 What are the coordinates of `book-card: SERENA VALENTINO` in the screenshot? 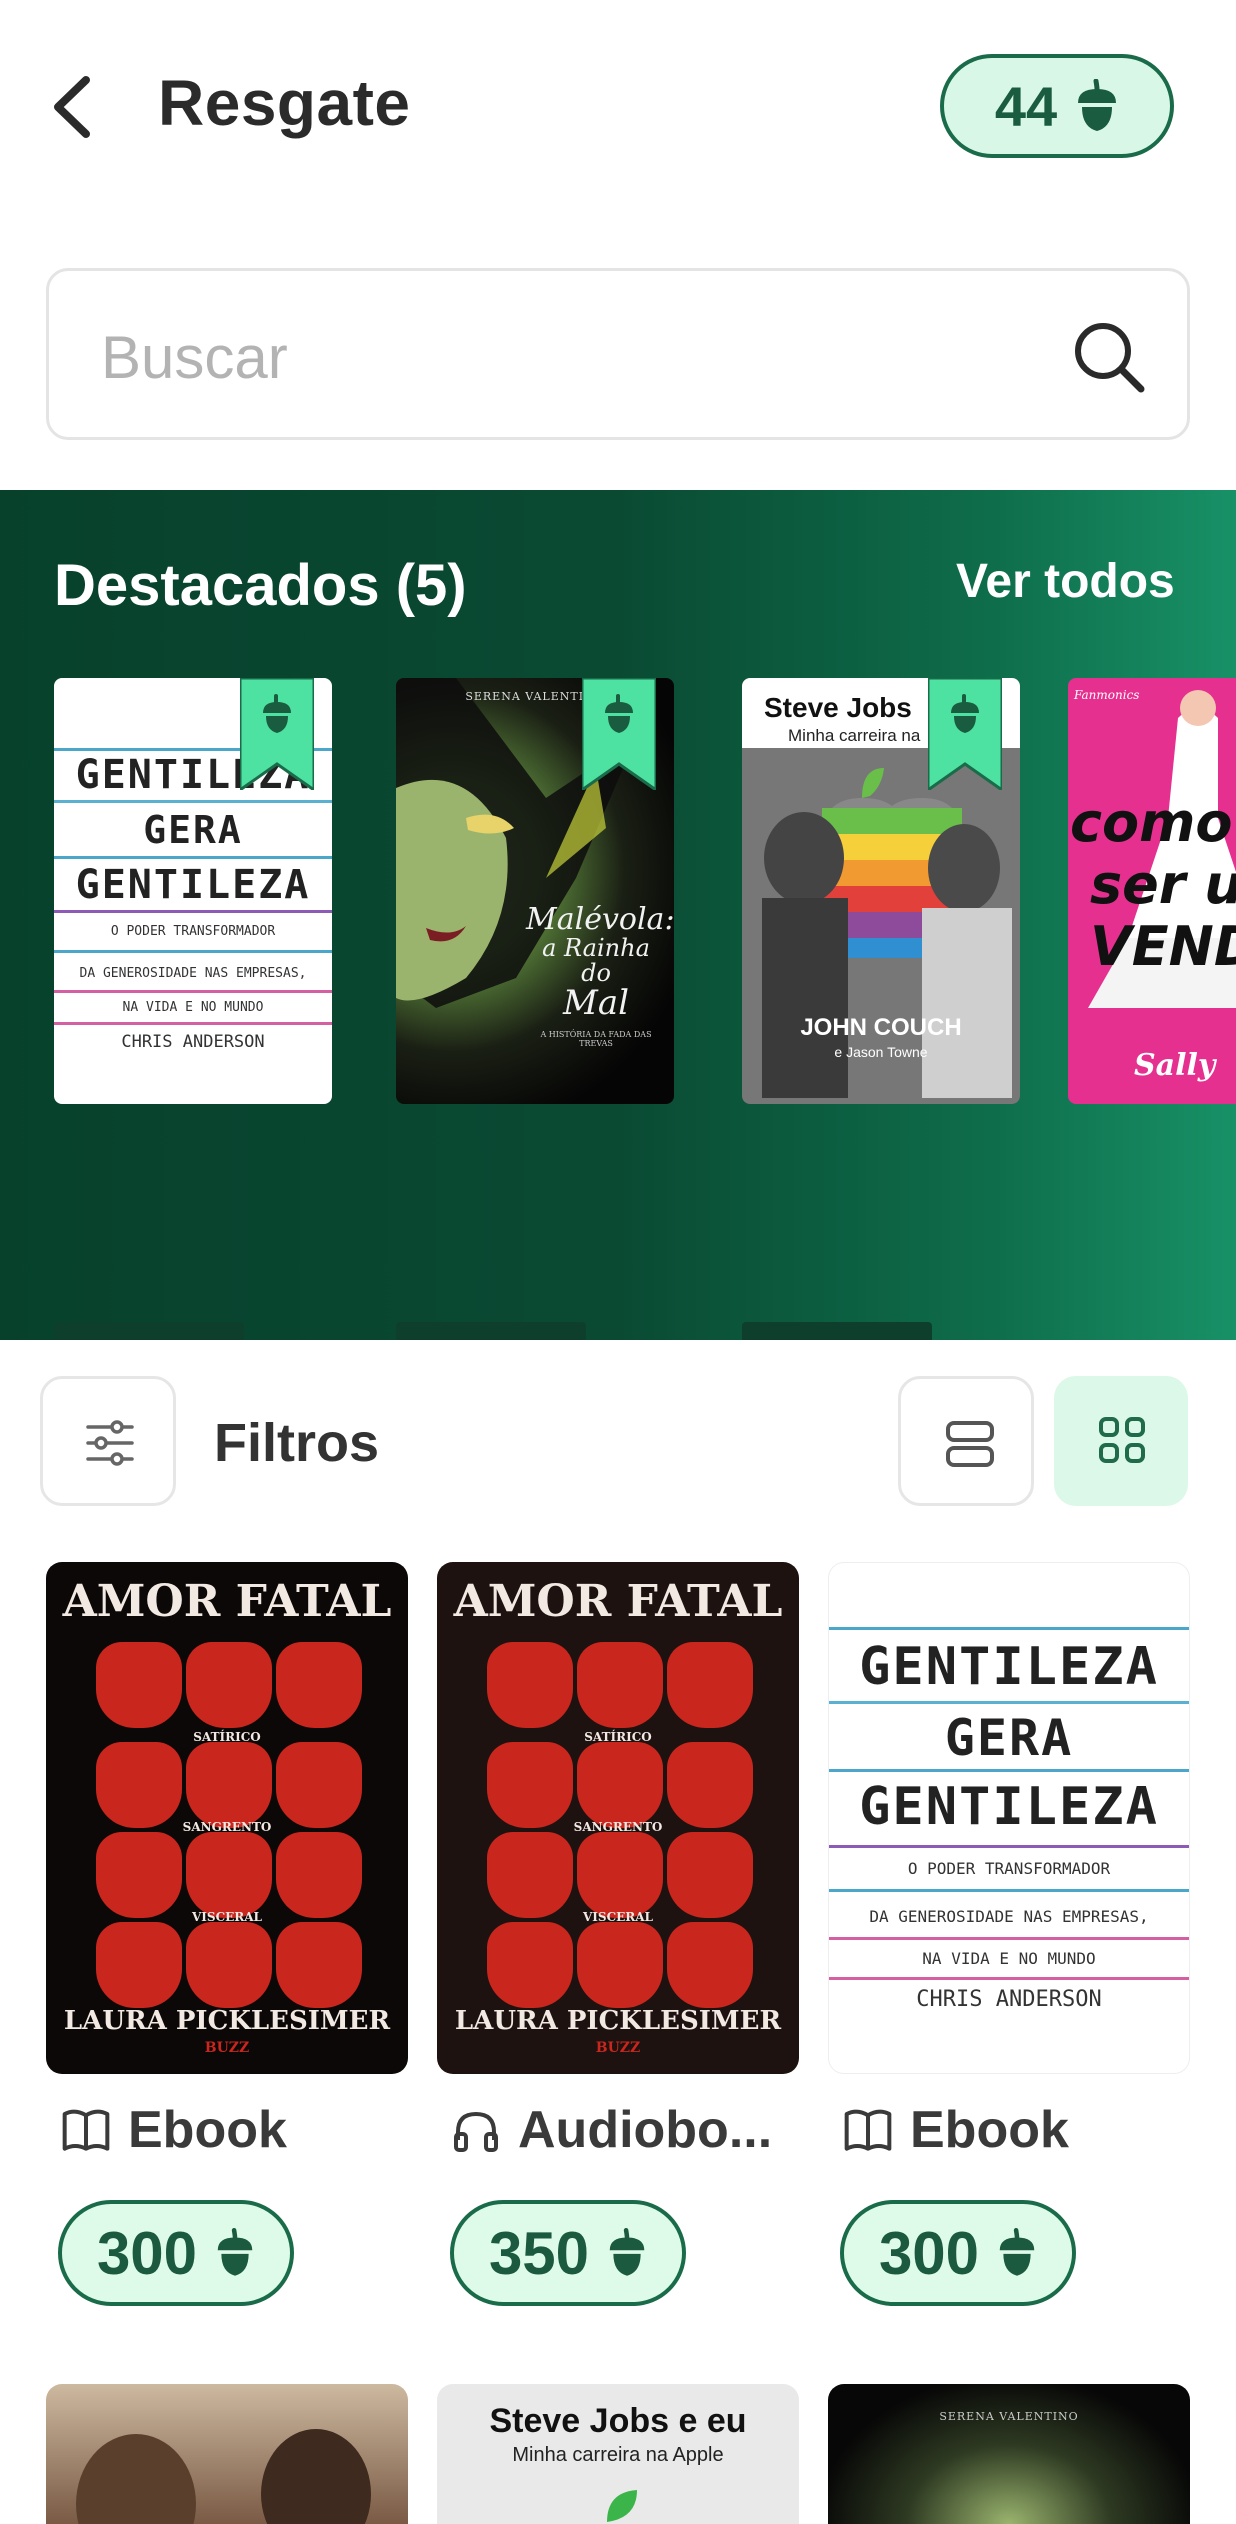 It's located at (1009, 2454).